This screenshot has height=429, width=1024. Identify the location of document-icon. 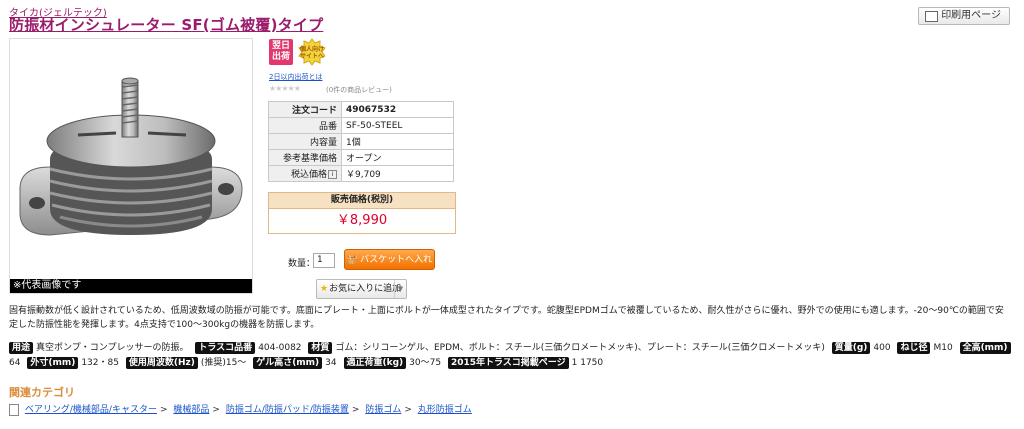
(14, 409).